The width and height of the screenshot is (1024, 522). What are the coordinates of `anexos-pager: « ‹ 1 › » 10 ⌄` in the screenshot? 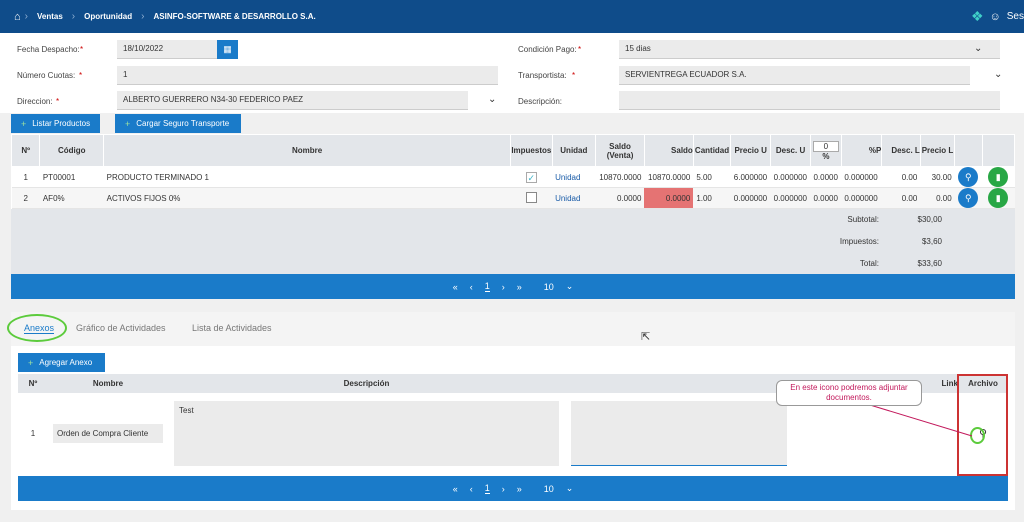 It's located at (513, 488).